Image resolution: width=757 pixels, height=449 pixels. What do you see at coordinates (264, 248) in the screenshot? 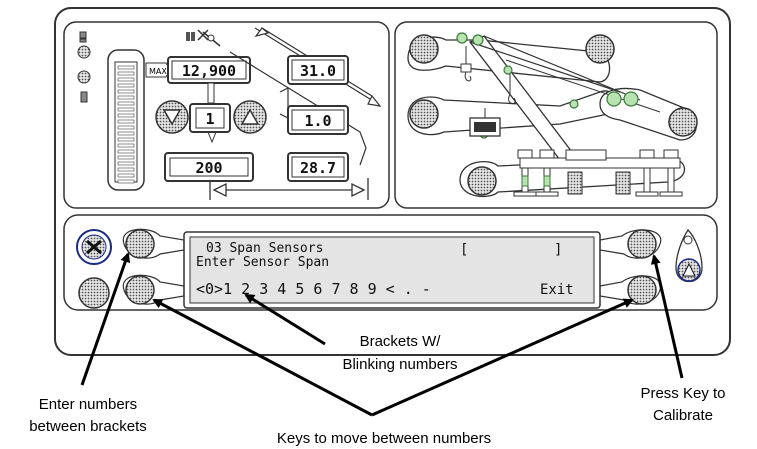
I see `lcd-line1-title: 03 Span Sensors` at bounding box center [264, 248].